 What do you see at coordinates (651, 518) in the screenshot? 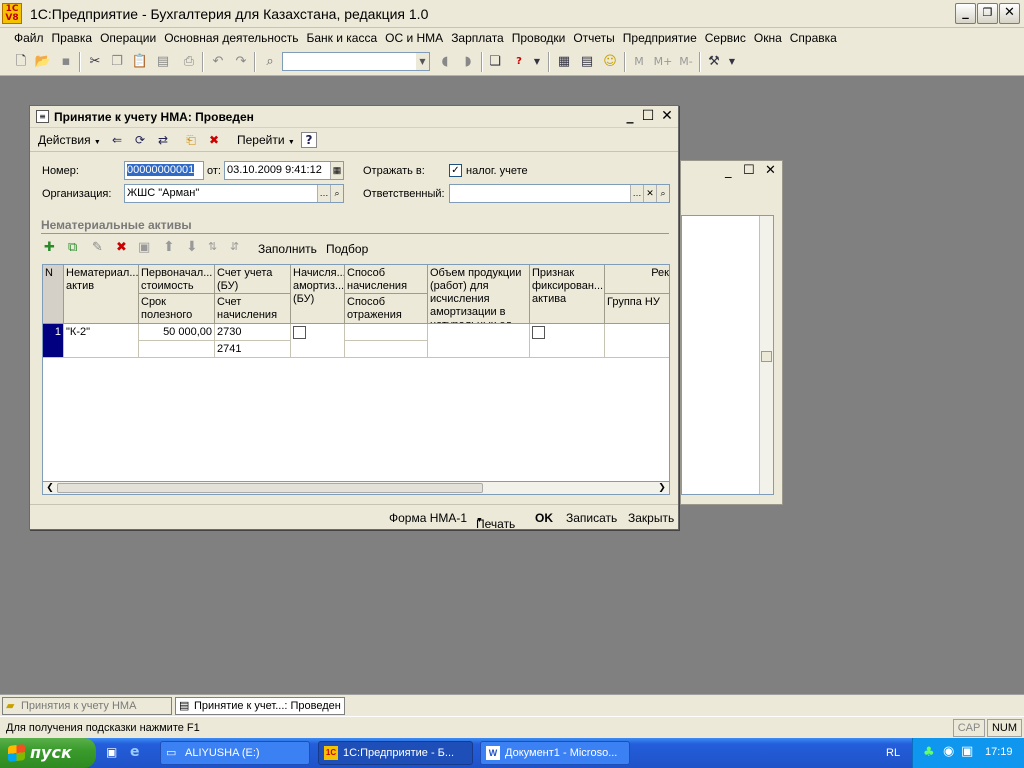
I see `close-dialog-button: Закрыть` at bounding box center [651, 518].